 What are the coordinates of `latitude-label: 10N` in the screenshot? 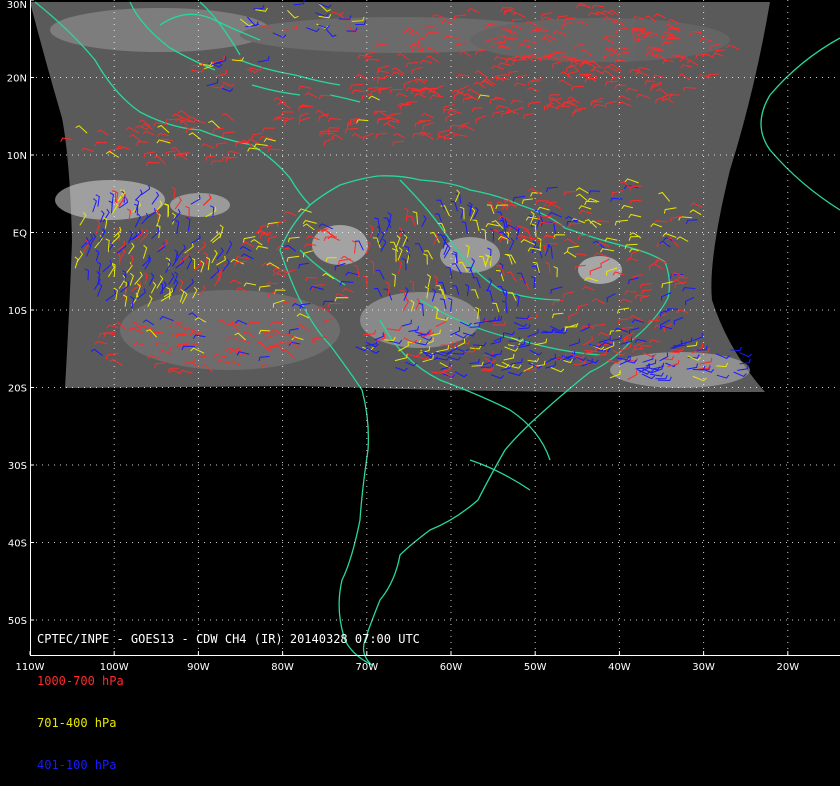 It's located at (17, 156).